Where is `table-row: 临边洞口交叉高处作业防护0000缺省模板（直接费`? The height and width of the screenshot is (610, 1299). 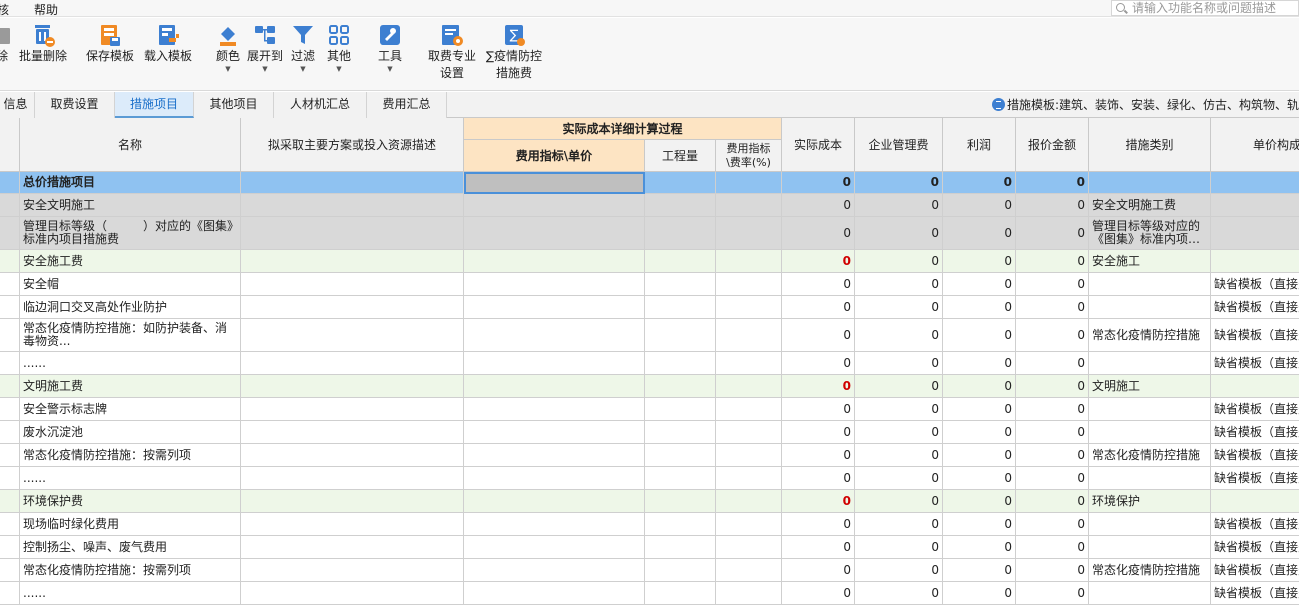 table-row: 临边洞口交叉高处作业防护0000缺省模板（直接费 is located at coordinates (649, 307).